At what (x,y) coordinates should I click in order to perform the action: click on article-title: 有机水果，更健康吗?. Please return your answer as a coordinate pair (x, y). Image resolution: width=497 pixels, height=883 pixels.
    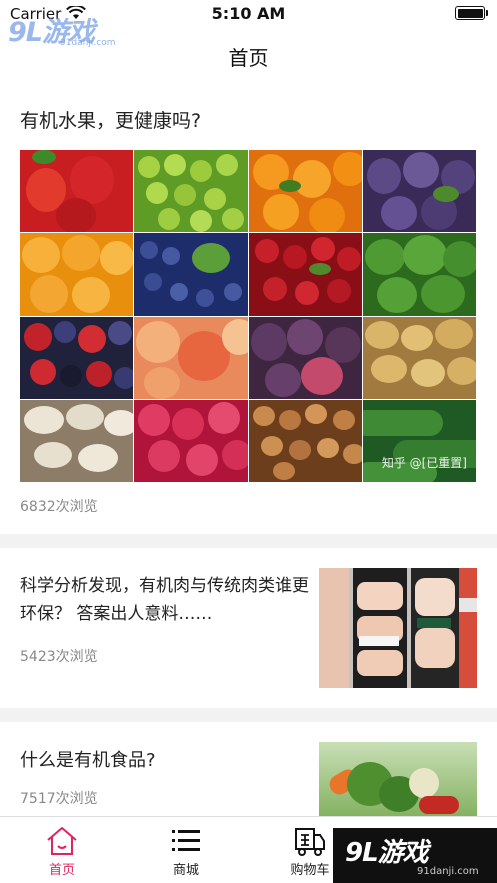
    Looking at the image, I should click on (110, 119).